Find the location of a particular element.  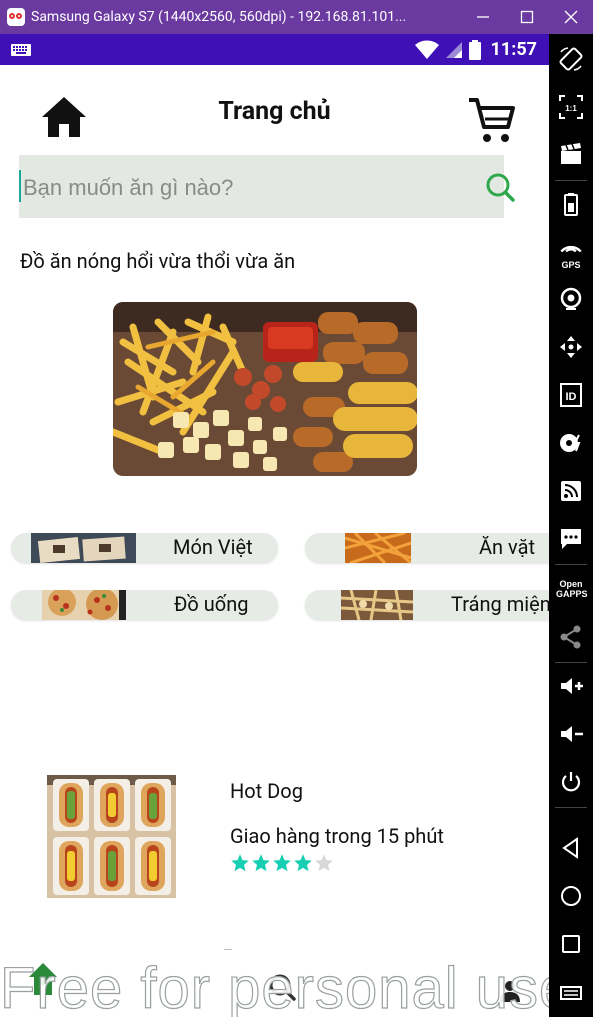

network-button is located at coordinates (571, 491).